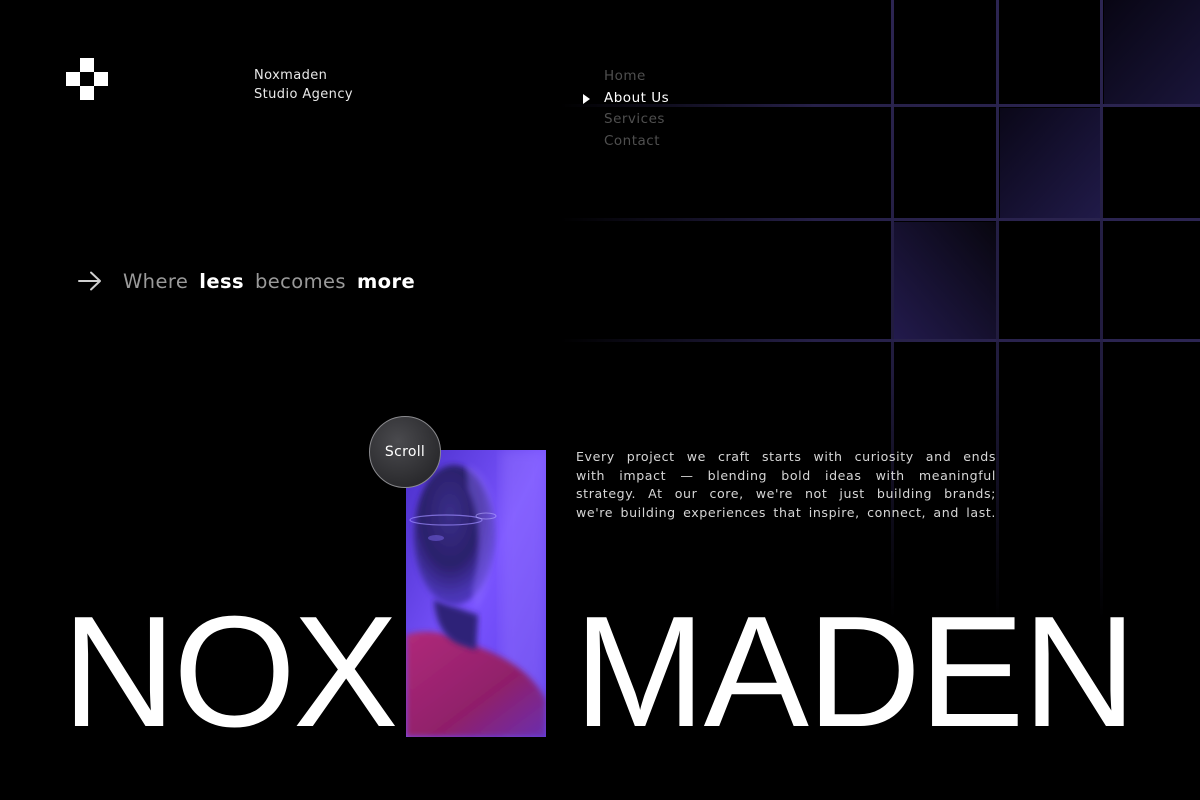 The height and width of the screenshot is (800, 1200). I want to click on tagline-word: Where, so click(156, 281).